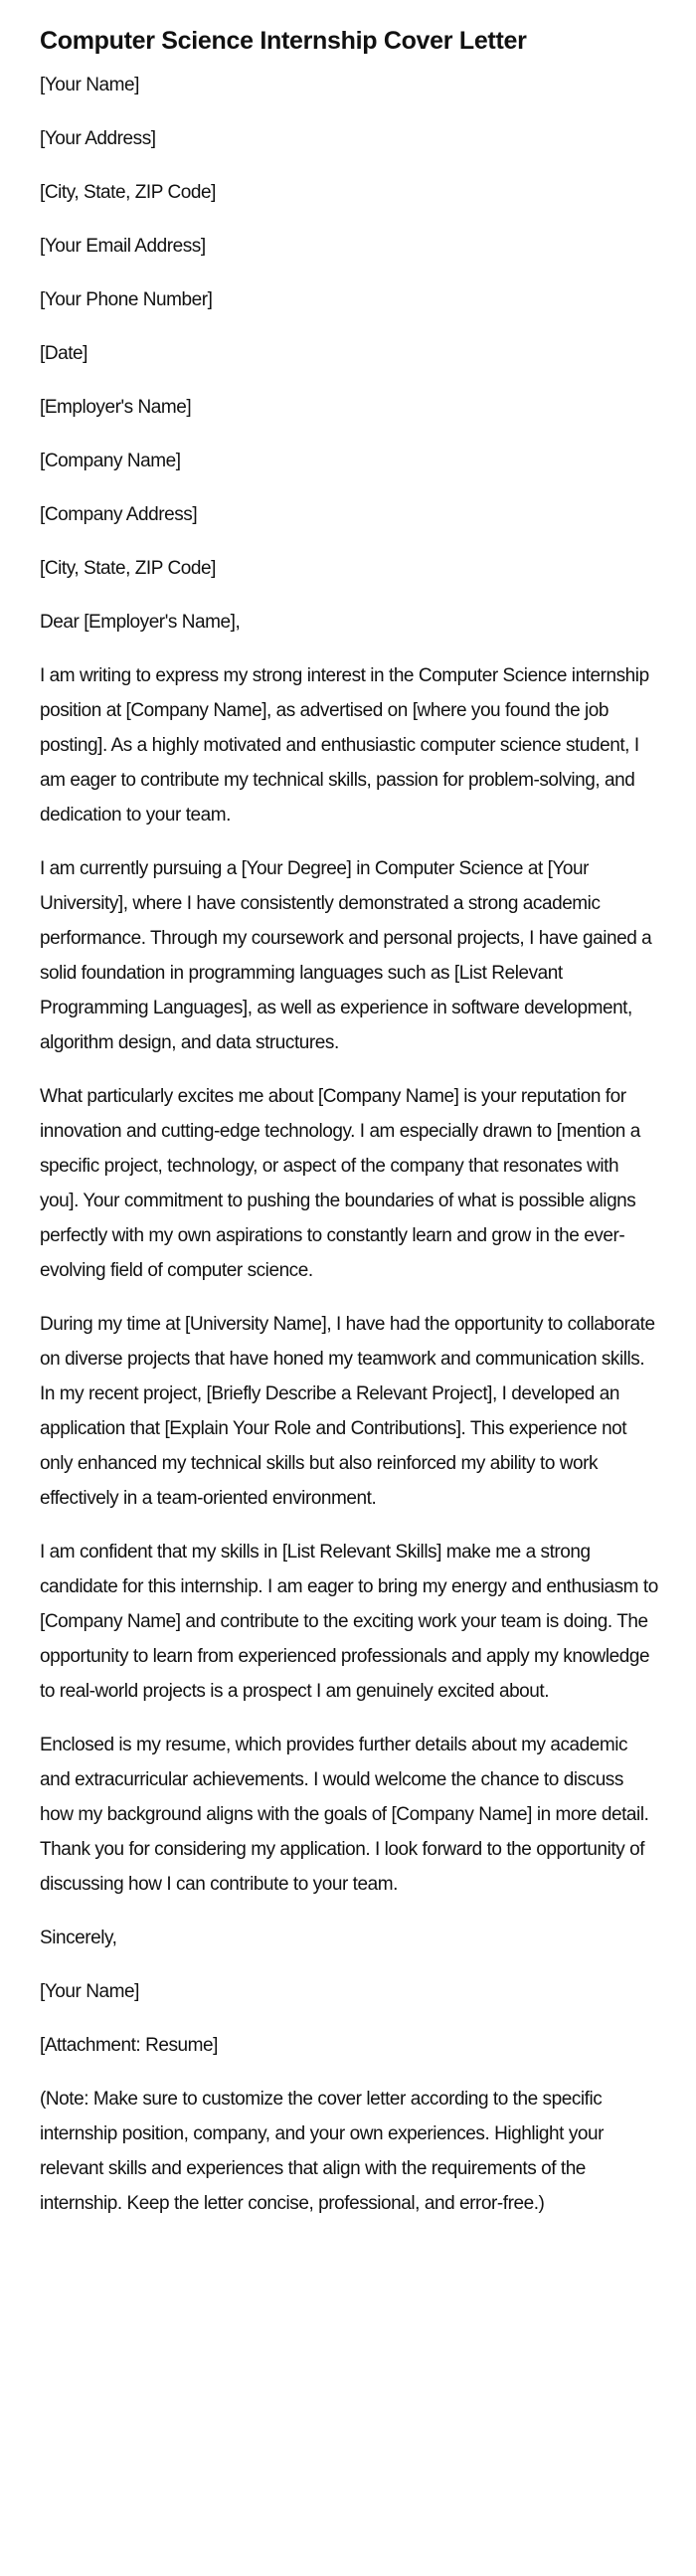 This screenshot has width=696, height=2576. Describe the element at coordinates (284, 41) in the screenshot. I see `document-title: Computer Science Internship Cover Letter` at that location.